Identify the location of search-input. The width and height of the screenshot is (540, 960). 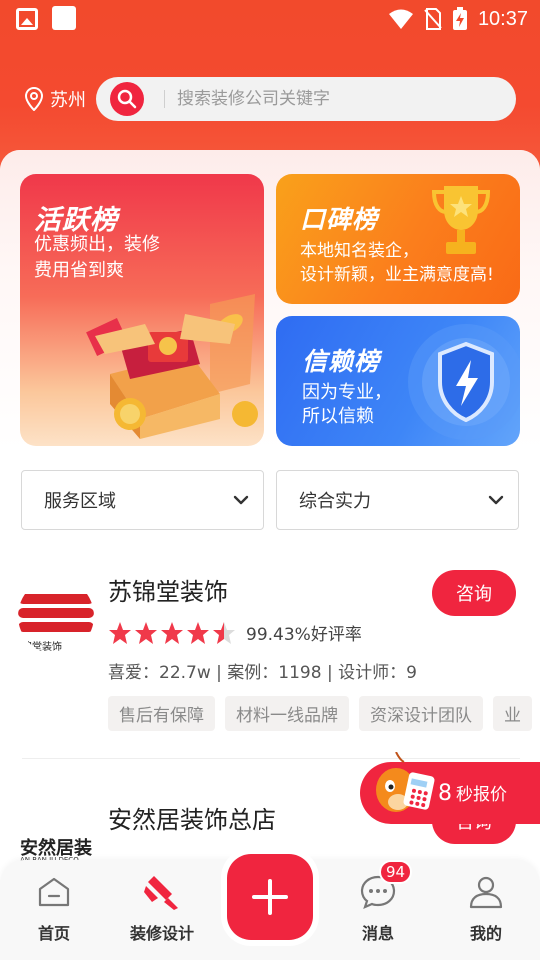
(337, 99).